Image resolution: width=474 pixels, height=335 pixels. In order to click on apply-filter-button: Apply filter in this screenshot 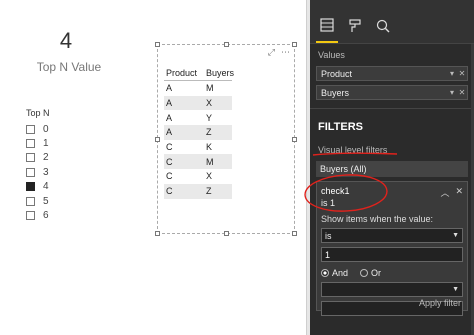, I will do `click(440, 303)`.